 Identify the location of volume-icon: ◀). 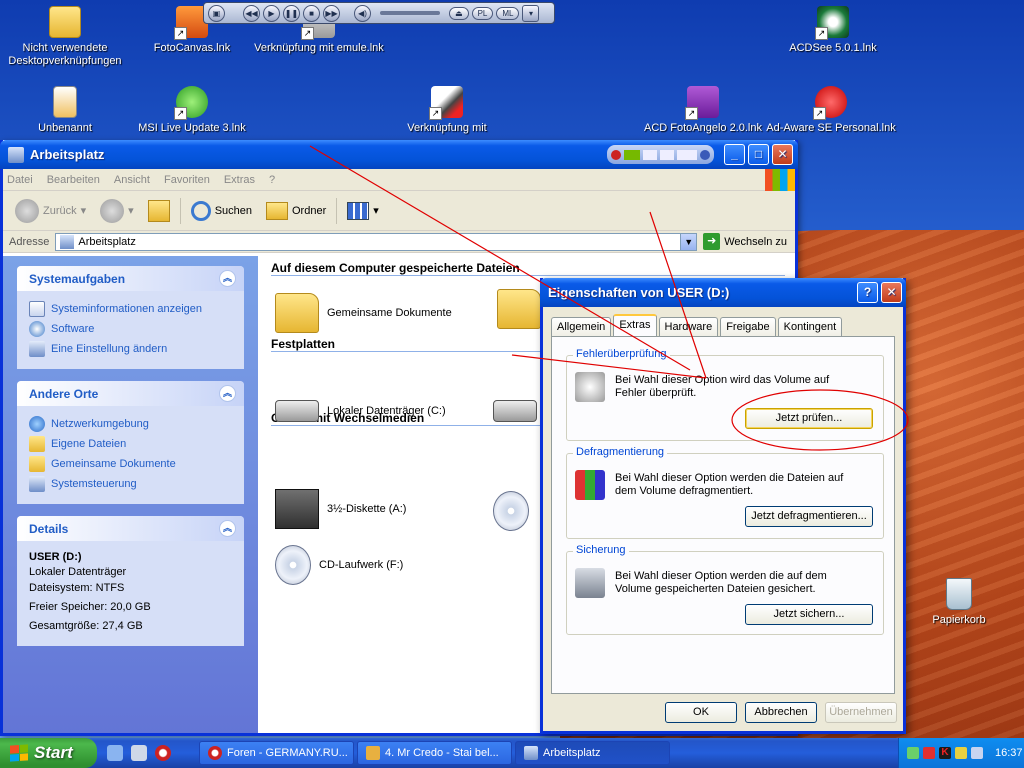
(362, 13).